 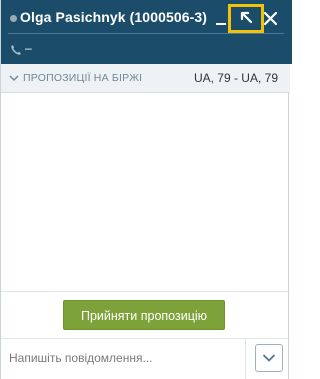 I want to click on minimize-button, so click(x=221, y=18).